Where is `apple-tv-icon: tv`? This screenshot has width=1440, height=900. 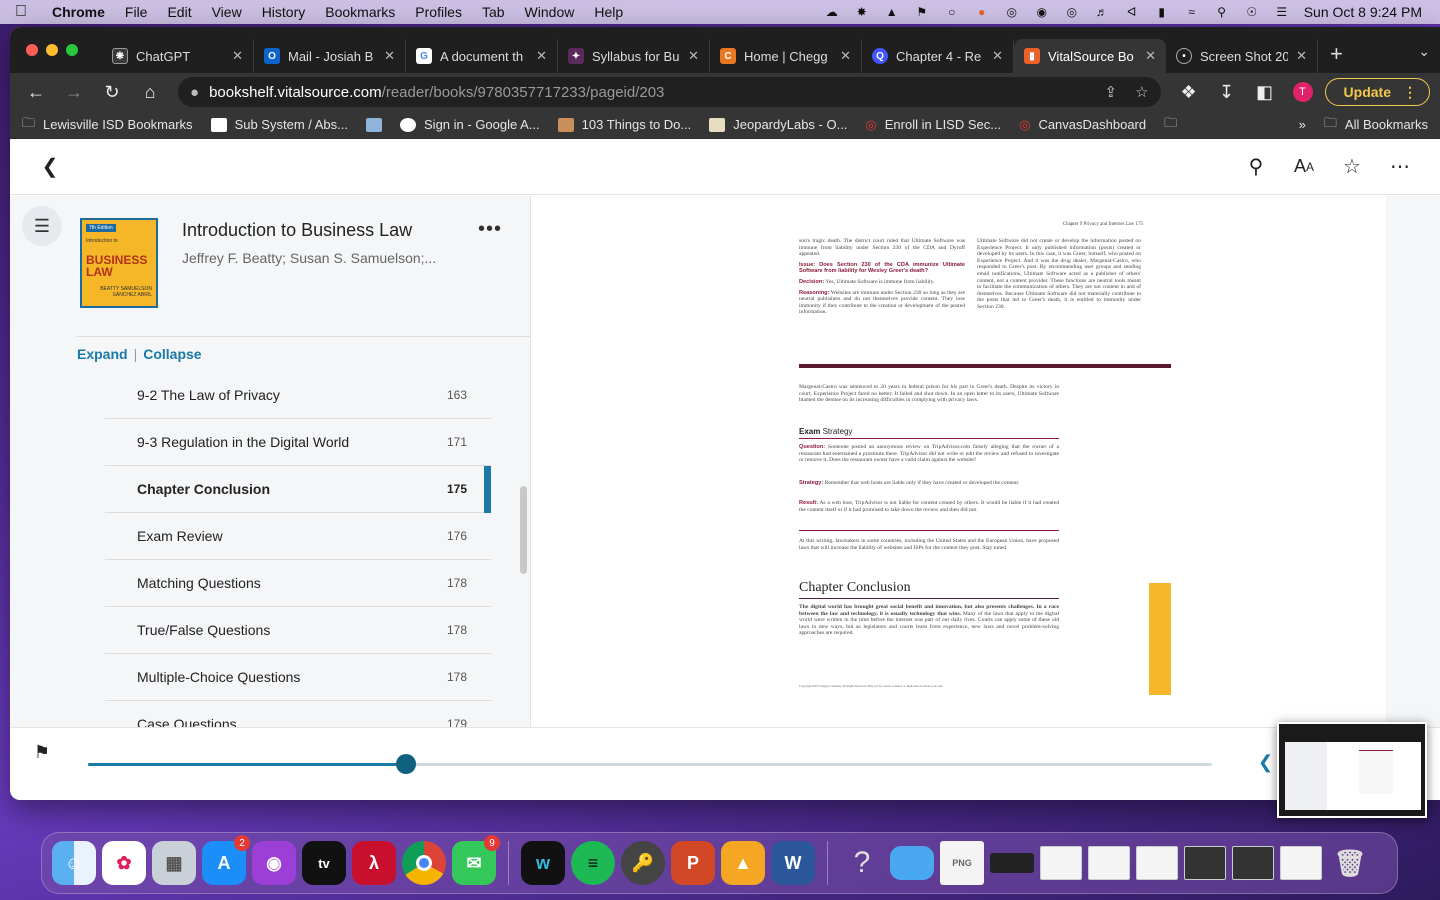
apple-tv-icon: tv is located at coordinates (324, 863).